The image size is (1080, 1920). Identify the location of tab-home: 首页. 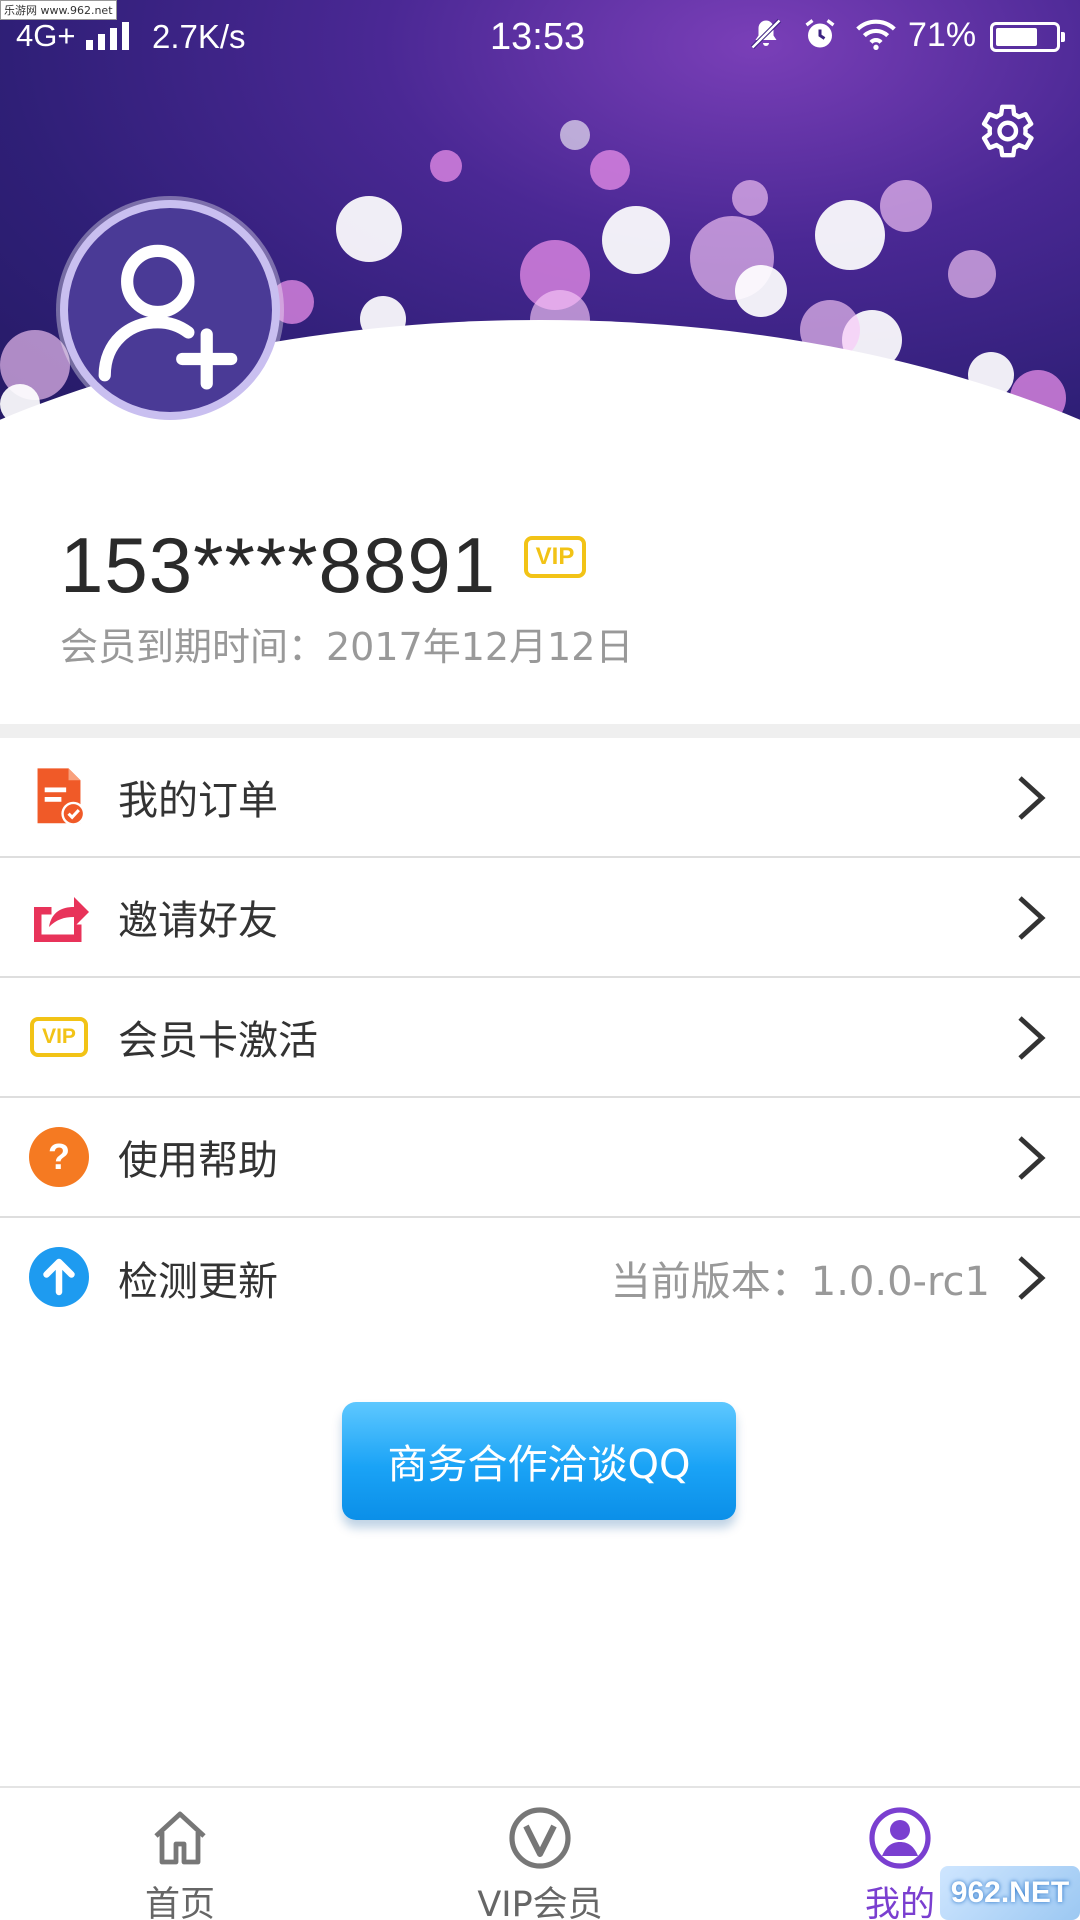
(180, 1854).